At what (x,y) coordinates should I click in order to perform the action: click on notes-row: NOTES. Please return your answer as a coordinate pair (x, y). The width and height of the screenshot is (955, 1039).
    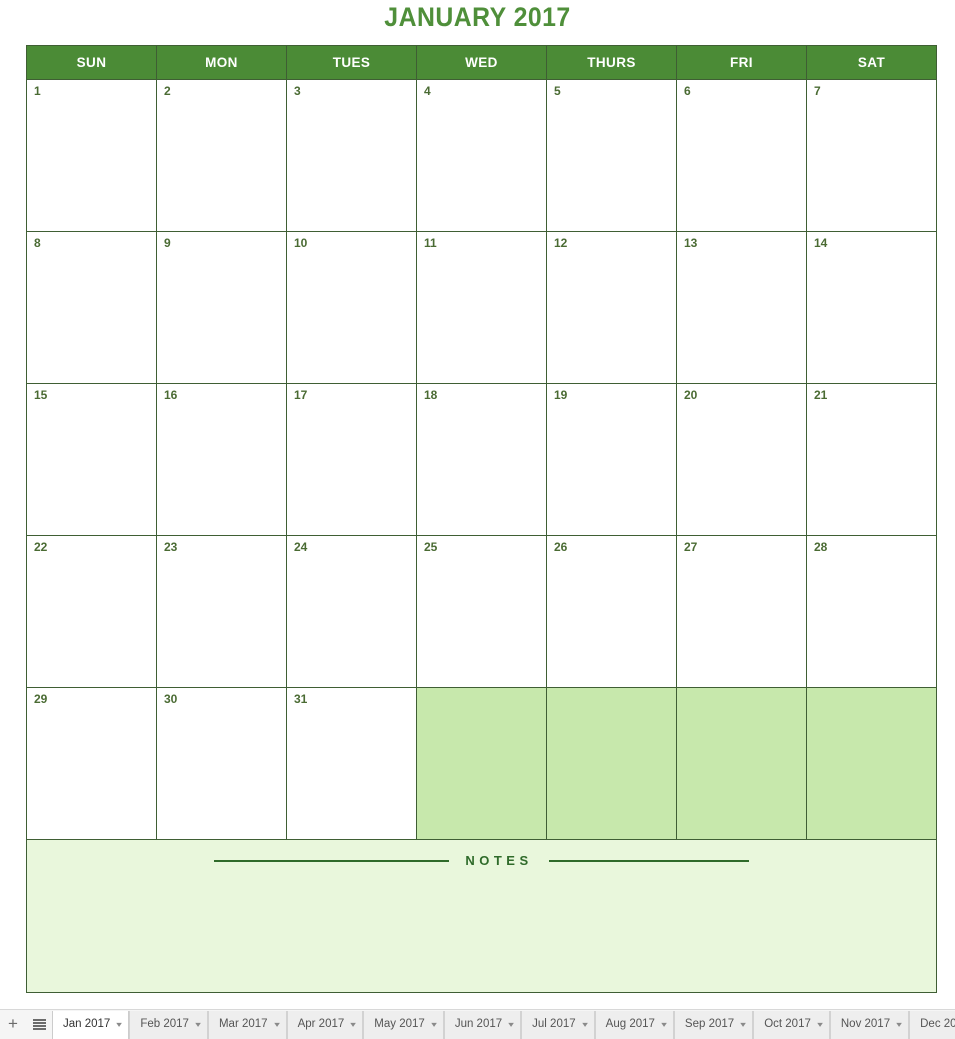
    Looking at the image, I should click on (481, 916).